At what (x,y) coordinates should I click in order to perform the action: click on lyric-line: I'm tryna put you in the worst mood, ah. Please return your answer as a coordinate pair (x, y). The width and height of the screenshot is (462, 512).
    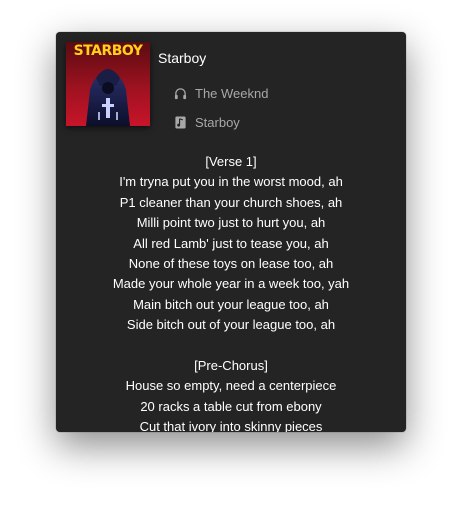
    Looking at the image, I should click on (231, 182).